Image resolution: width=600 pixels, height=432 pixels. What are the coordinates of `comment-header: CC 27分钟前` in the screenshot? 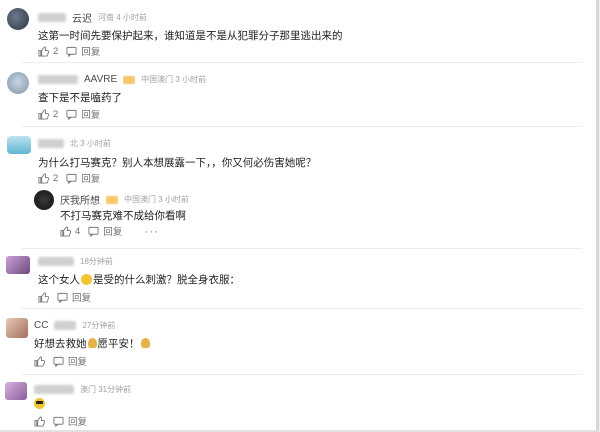 It's located at (74, 325).